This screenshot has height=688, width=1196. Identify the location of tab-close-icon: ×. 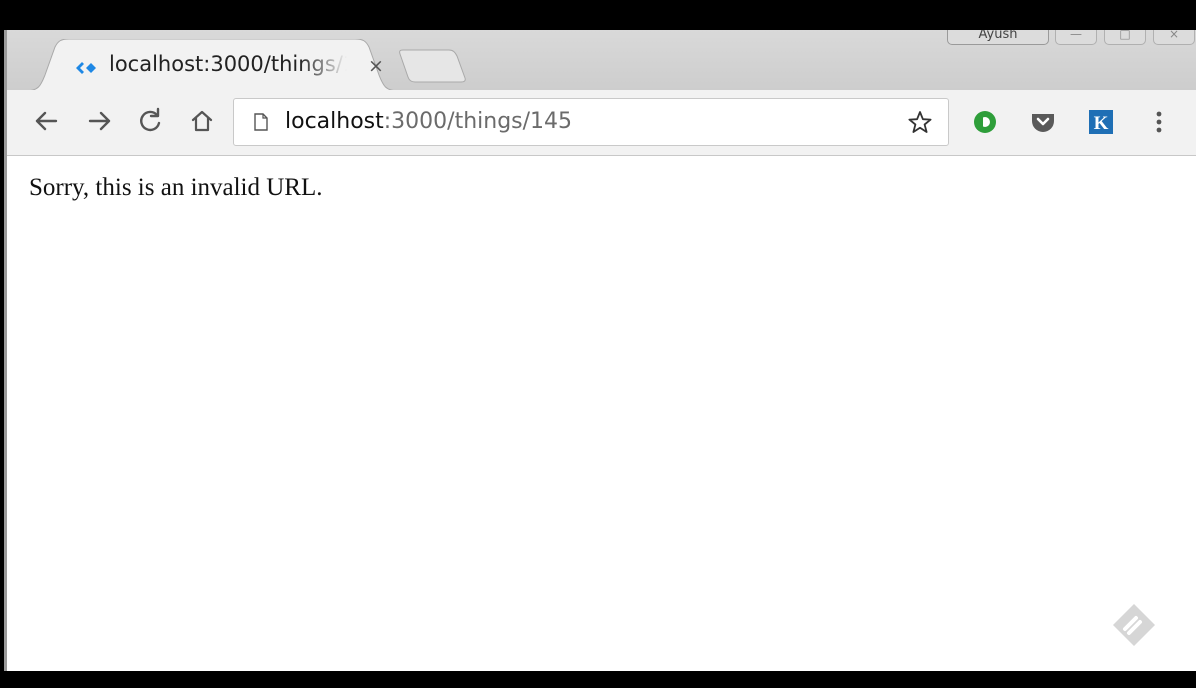
(376, 66).